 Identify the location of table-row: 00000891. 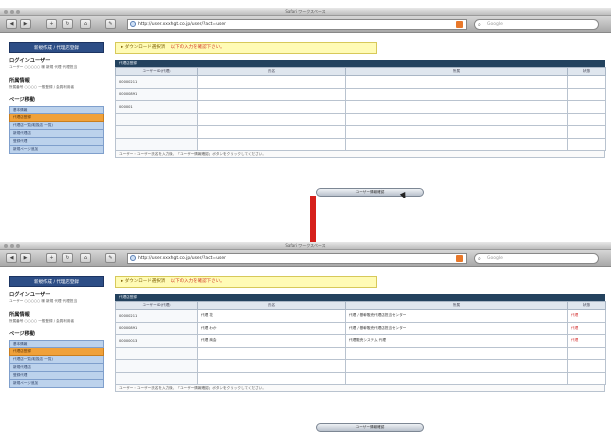
(360, 94).